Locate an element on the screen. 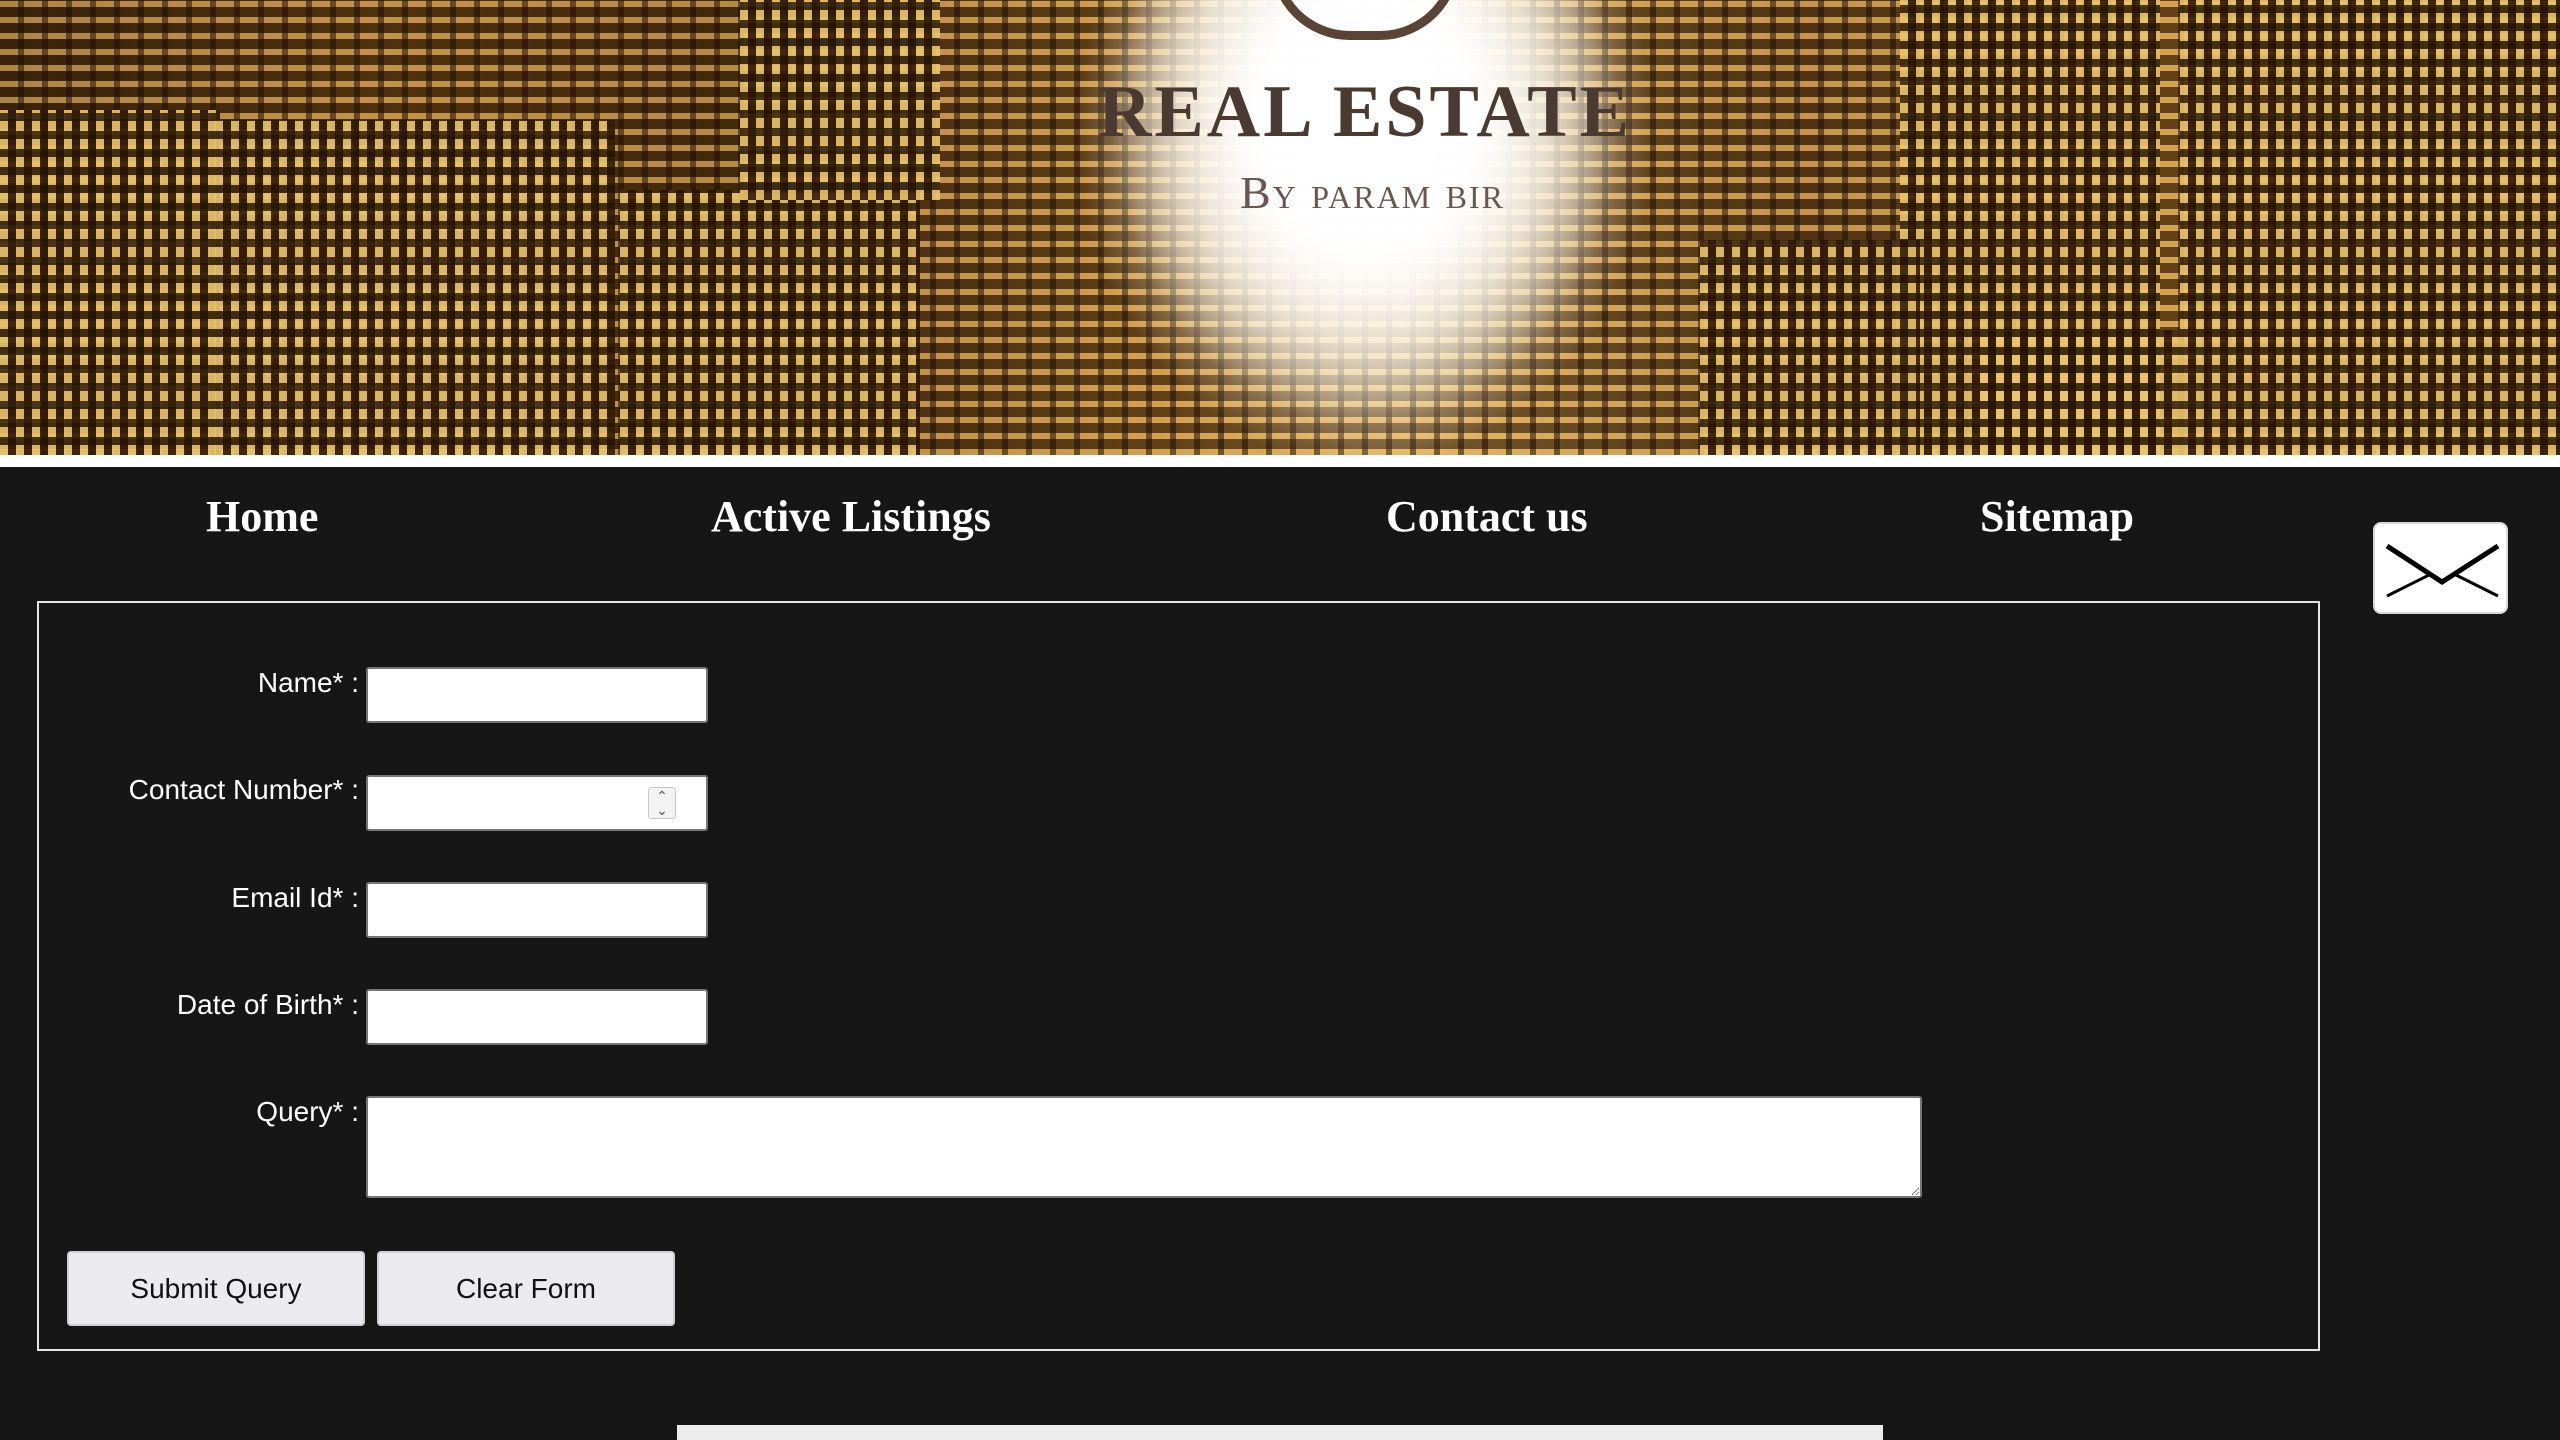 This screenshot has height=1440, width=2560. name-input is located at coordinates (537, 695).